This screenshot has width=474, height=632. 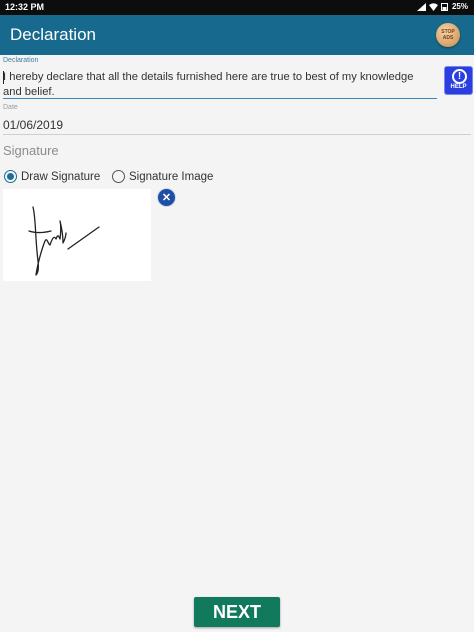 I want to click on help-button: ! HELP, so click(x=458, y=80).